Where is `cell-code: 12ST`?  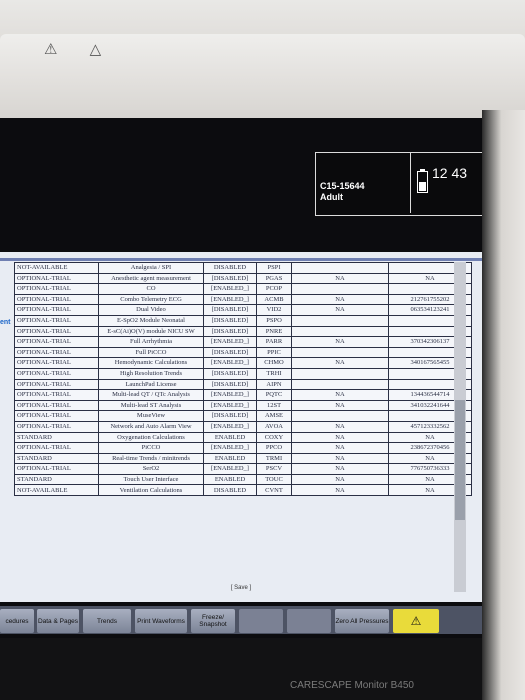
cell-code: 12ST is located at coordinates (274, 405).